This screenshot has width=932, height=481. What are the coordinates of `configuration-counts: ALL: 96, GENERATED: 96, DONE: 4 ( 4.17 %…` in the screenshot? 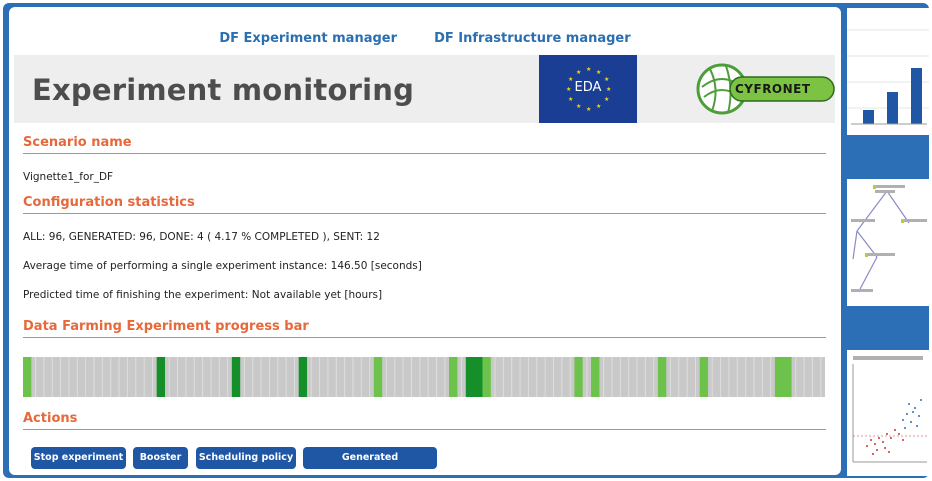 It's located at (201, 237).